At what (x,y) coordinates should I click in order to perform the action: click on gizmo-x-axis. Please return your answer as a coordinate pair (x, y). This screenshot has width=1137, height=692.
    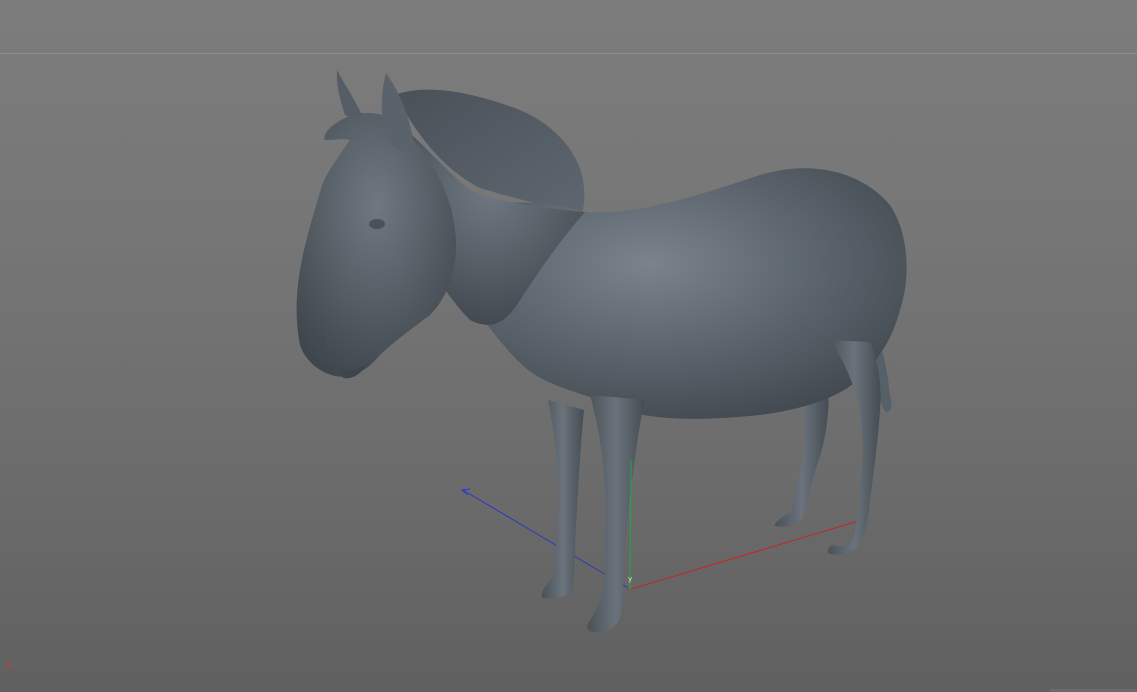
    Looking at the image, I should click on (746, 554).